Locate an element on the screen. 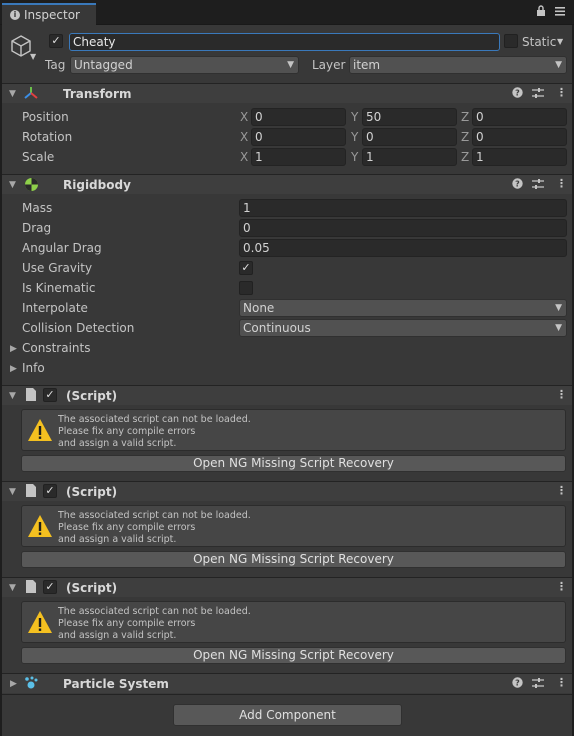 The height and width of the screenshot is (736, 574). active-toggle: ✓ is located at coordinates (56, 41).